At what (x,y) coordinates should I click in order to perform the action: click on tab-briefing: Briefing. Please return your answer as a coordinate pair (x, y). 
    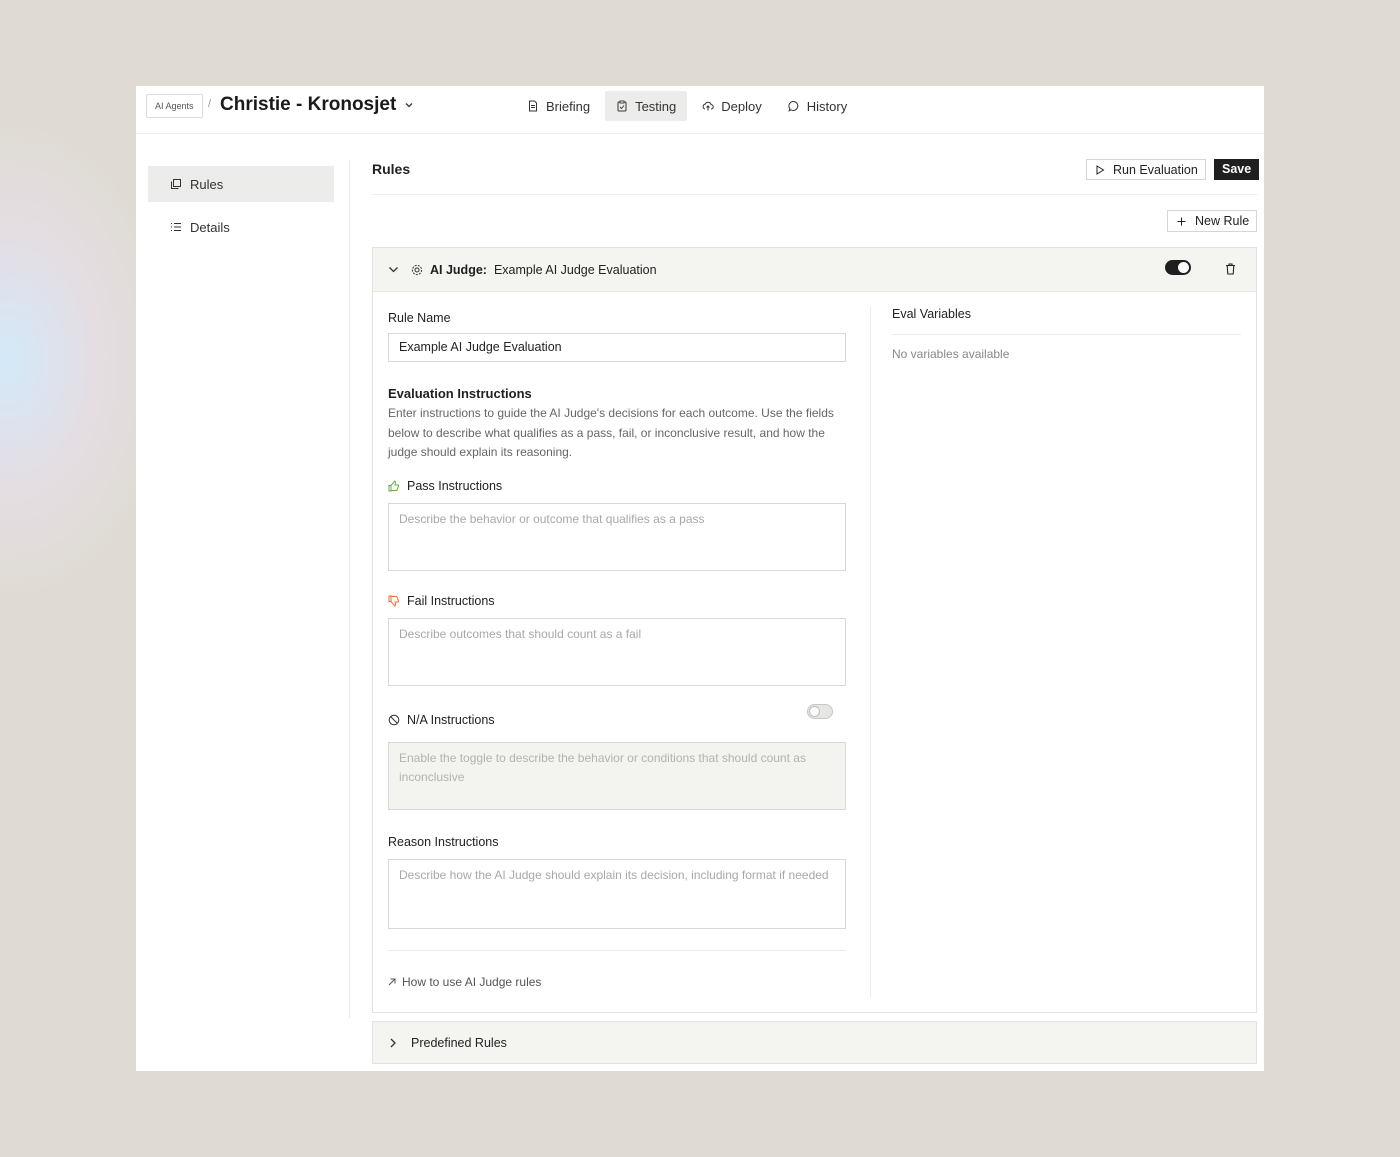
    Looking at the image, I should click on (558, 106).